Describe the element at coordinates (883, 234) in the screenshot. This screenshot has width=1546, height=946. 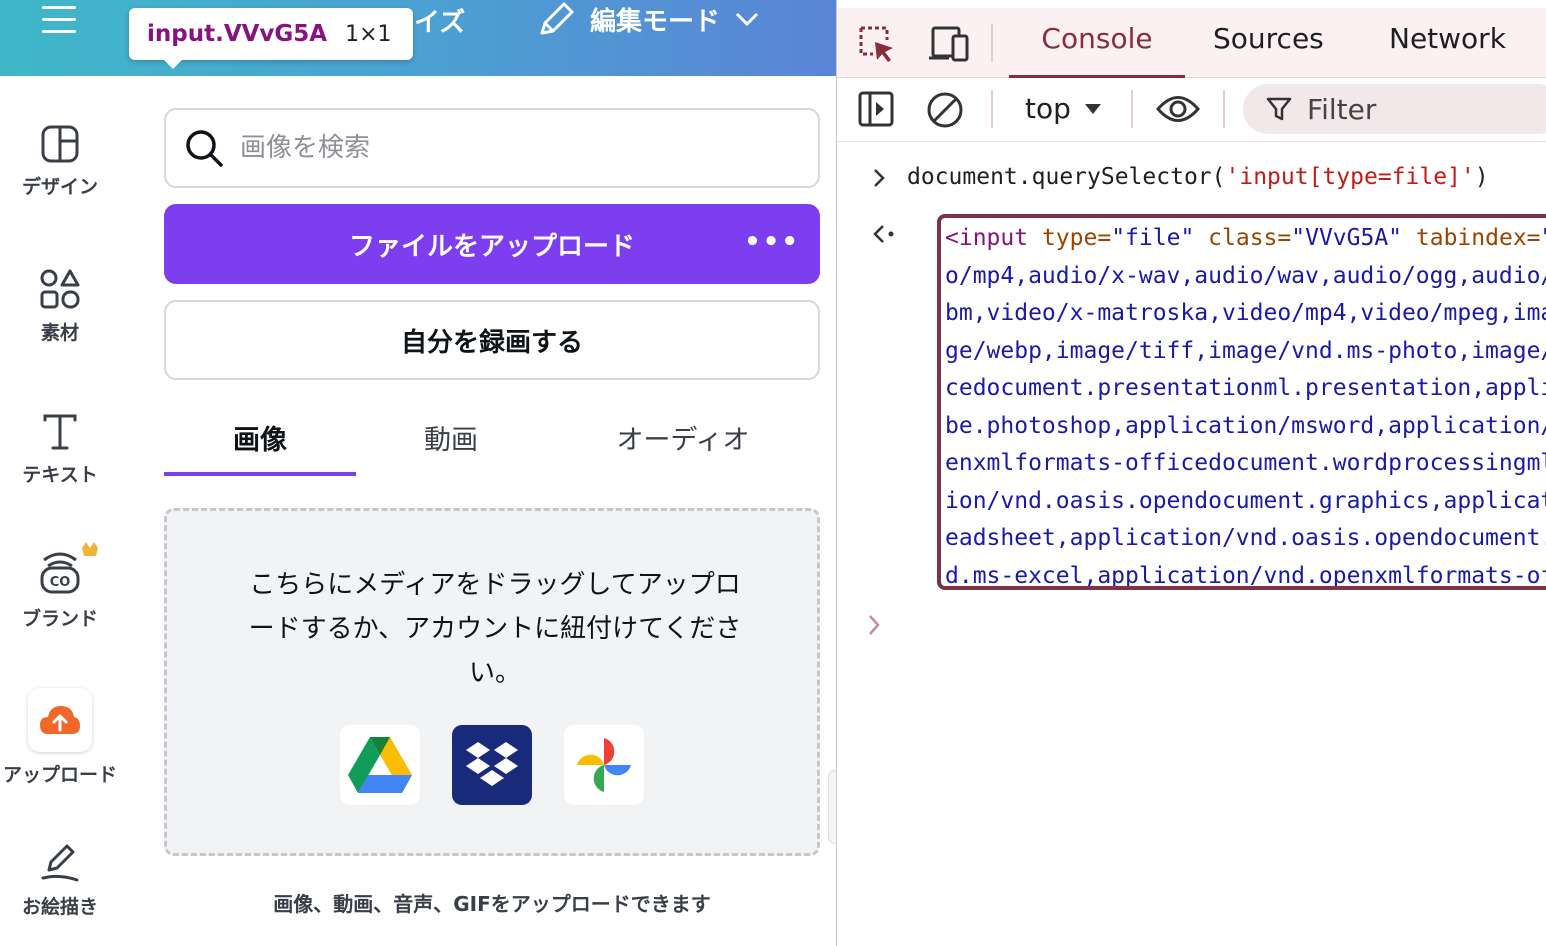
I see `result-return-icon` at that location.